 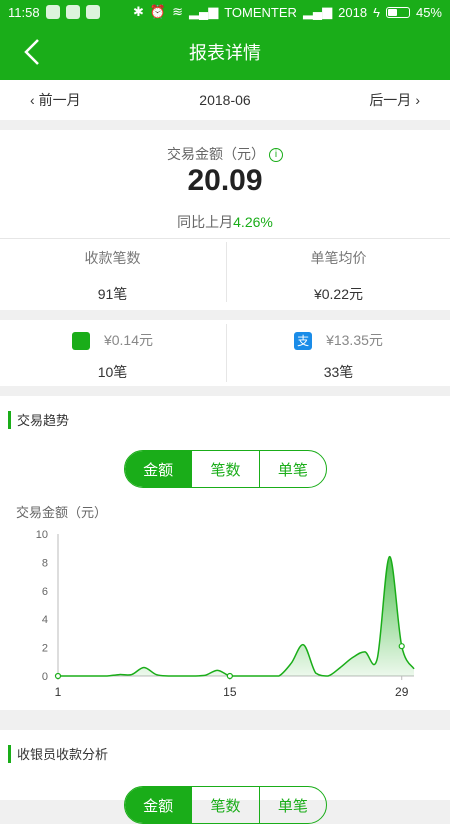 What do you see at coordinates (390, 100) in the screenshot?
I see `next-month-label: 后一月` at bounding box center [390, 100].